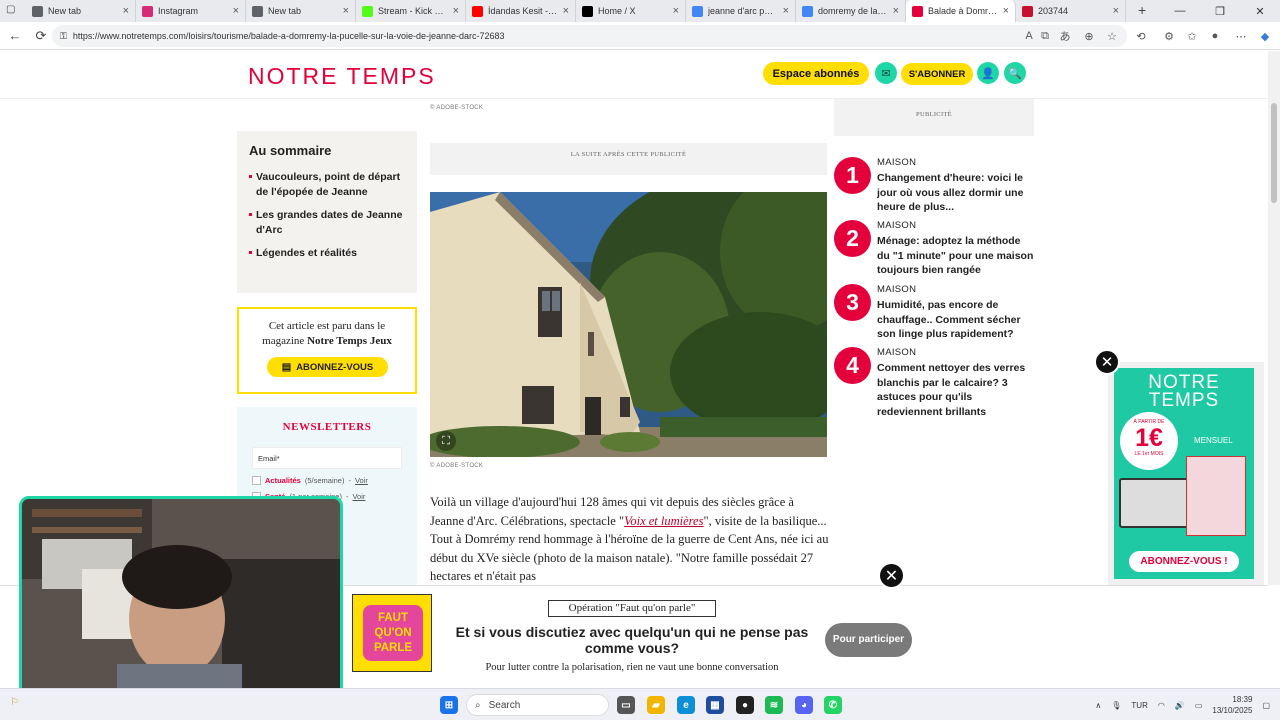  I want to click on clock: 18:39 13/10/2025, so click(1232, 705).